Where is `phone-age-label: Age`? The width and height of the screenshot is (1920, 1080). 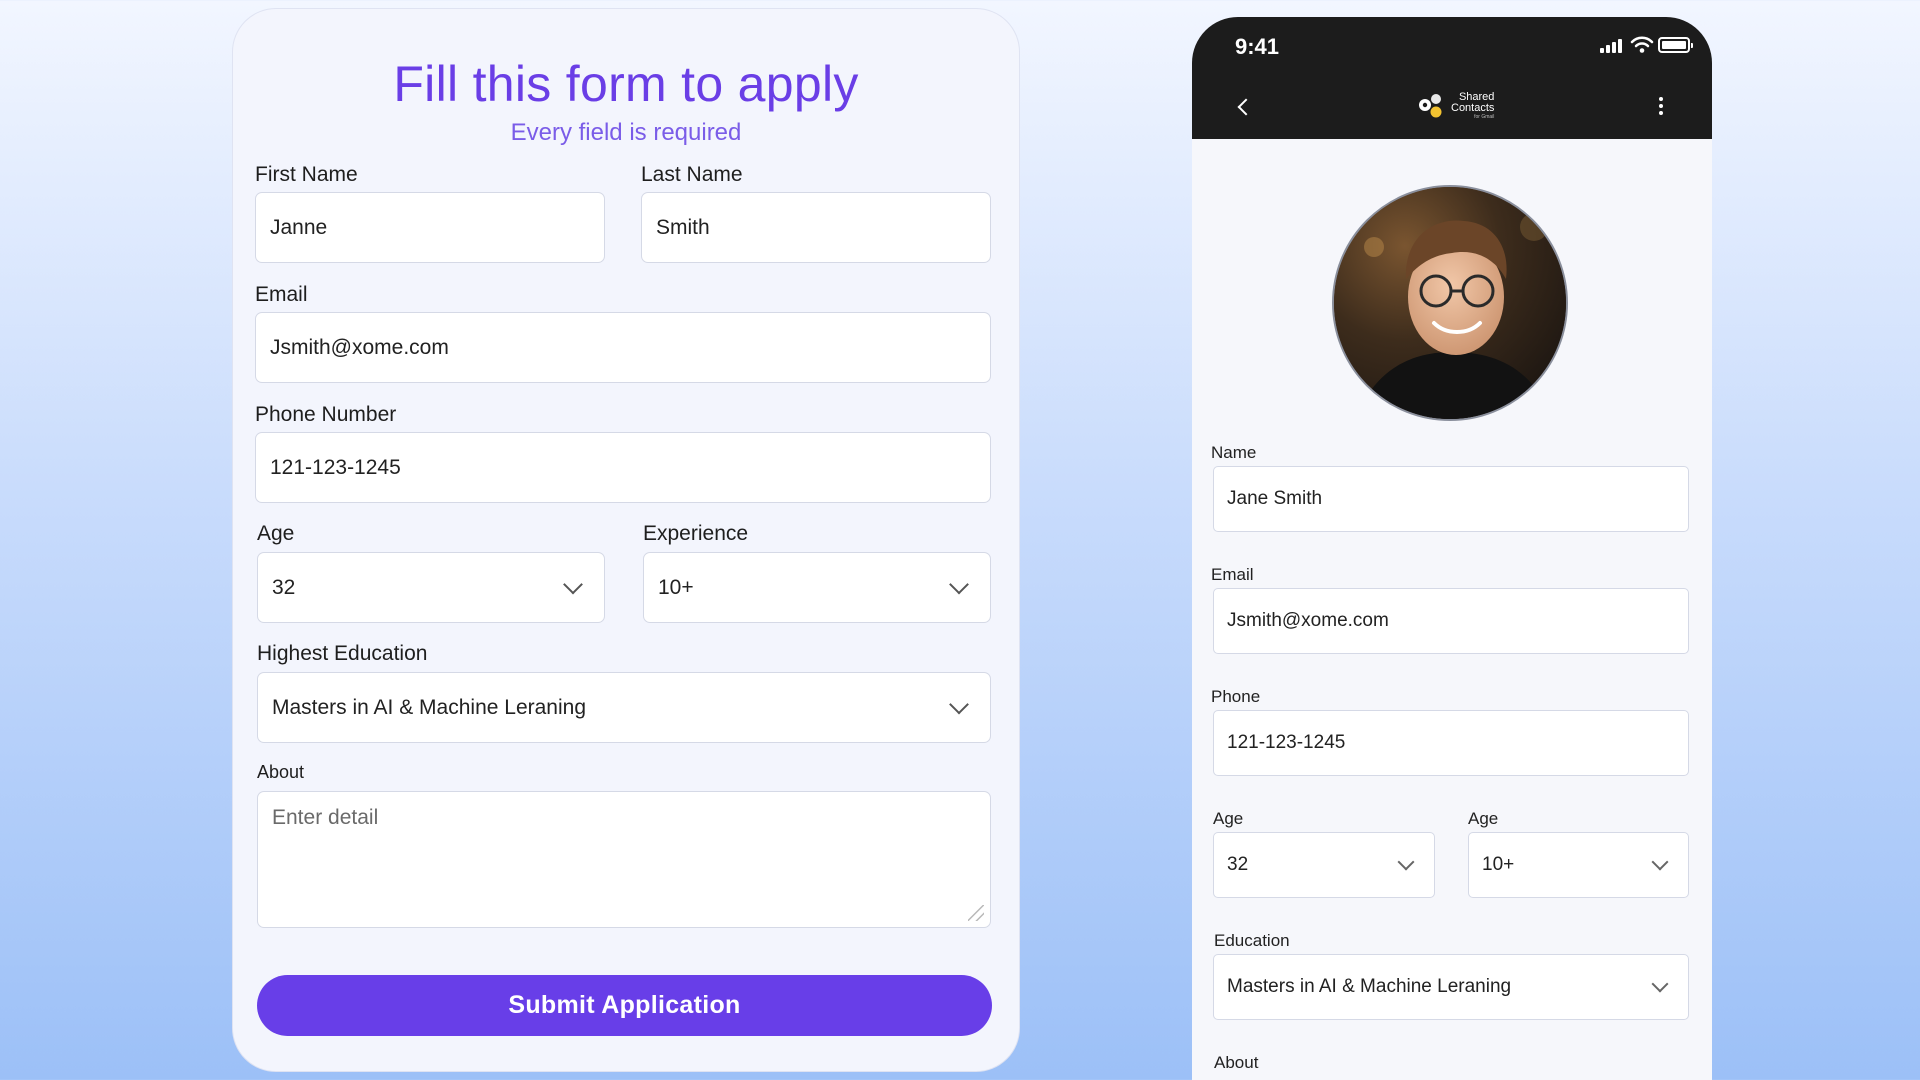
phone-age-label: Age is located at coordinates (1228, 818).